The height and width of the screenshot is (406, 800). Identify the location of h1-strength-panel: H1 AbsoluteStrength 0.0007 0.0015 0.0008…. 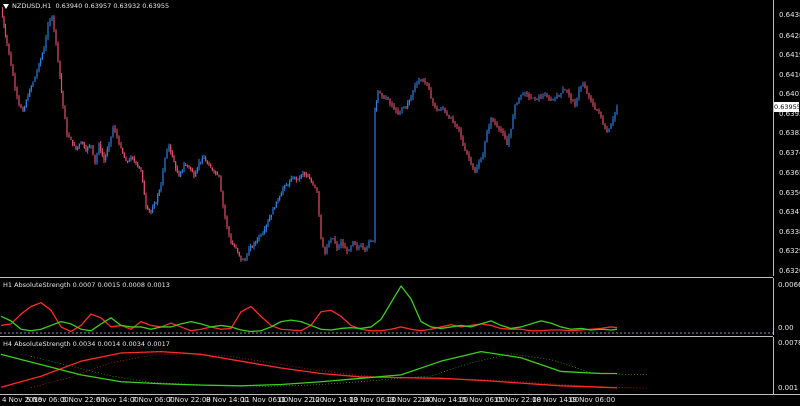
(386, 307).